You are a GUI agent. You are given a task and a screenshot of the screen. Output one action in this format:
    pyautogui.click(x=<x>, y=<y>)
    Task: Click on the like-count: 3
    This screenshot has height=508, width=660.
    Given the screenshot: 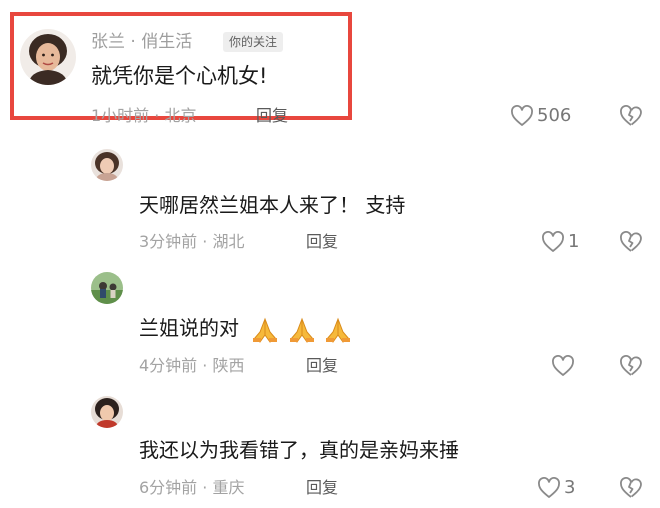 What is the action you would take?
    pyautogui.click(x=570, y=487)
    